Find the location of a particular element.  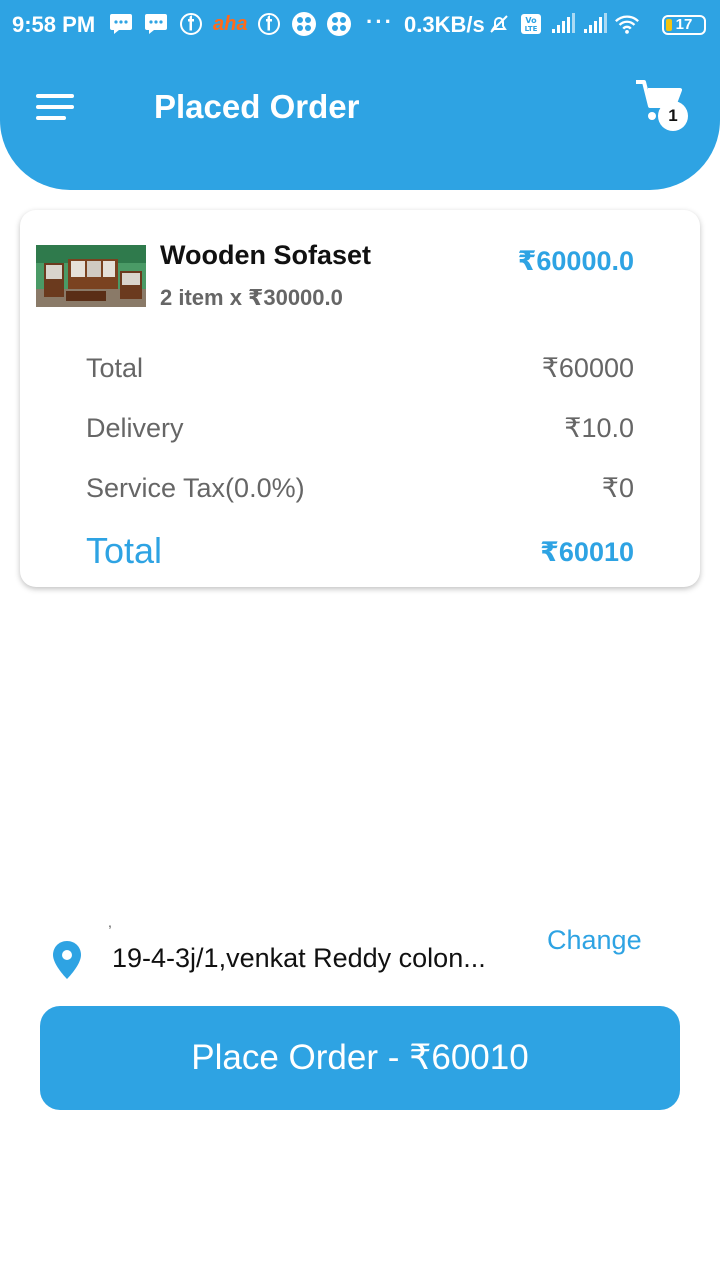

location-pin-icon is located at coordinates (67, 960).